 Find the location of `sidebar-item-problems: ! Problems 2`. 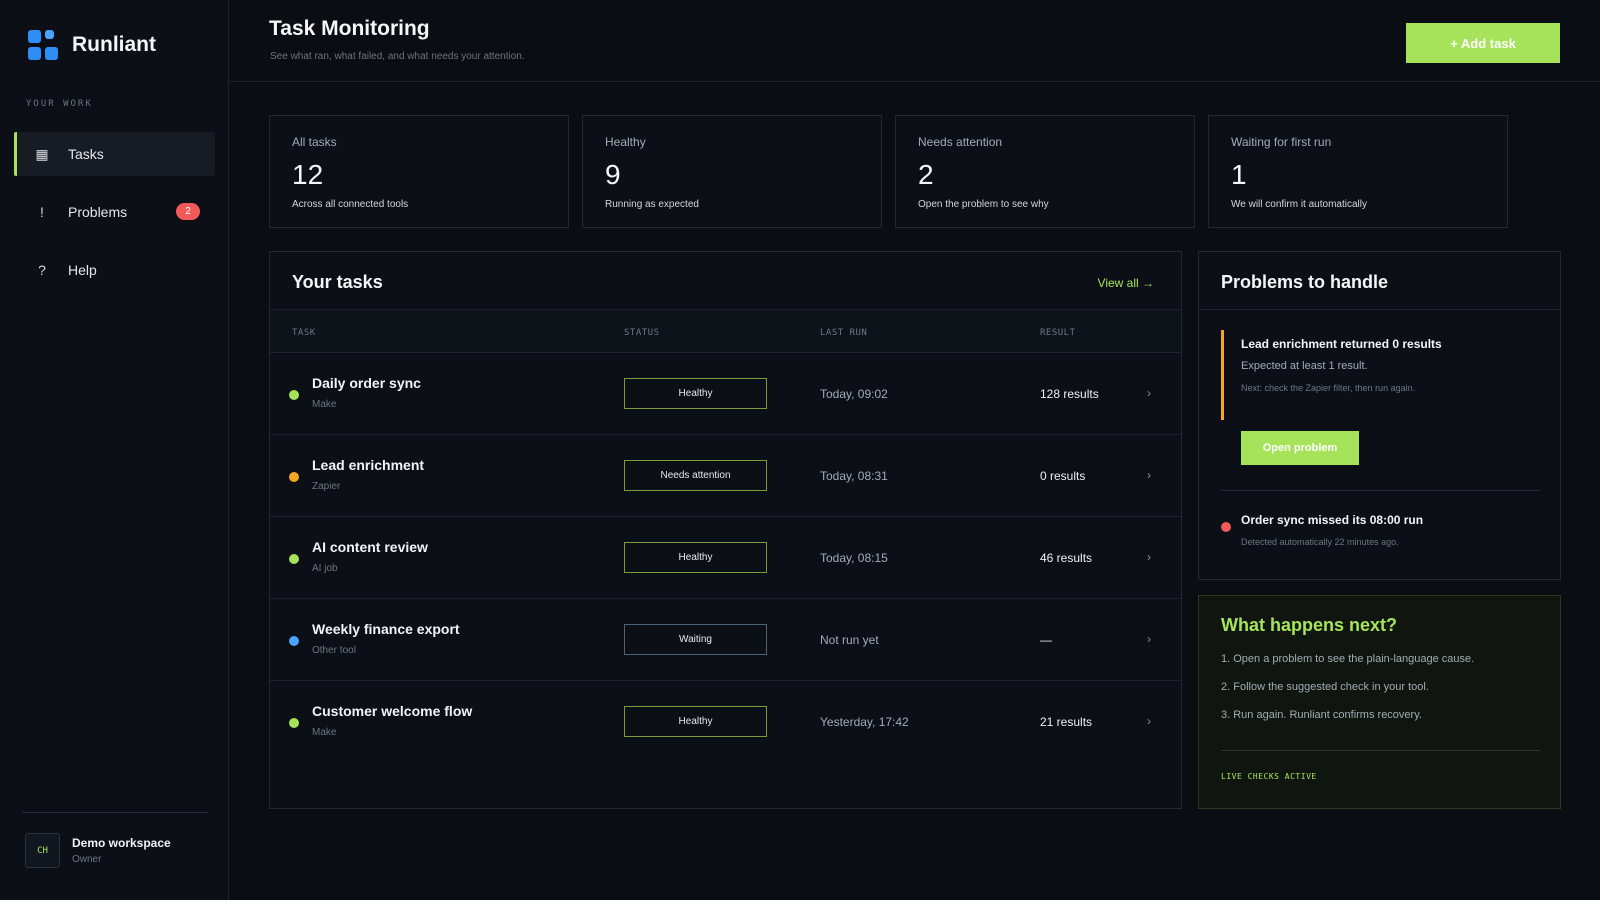

sidebar-item-problems: ! Problems 2 is located at coordinates (114, 212).